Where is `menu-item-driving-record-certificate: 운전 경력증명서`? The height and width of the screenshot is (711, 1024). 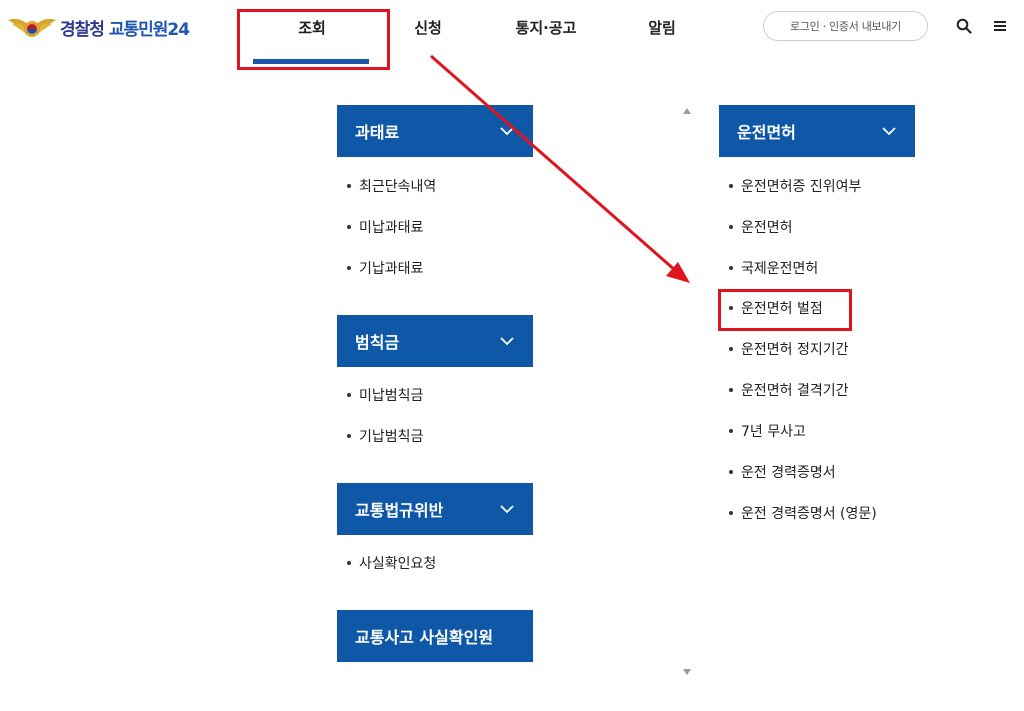
menu-item-driving-record-certificate: 운전 경력증명서 is located at coordinates (782, 472).